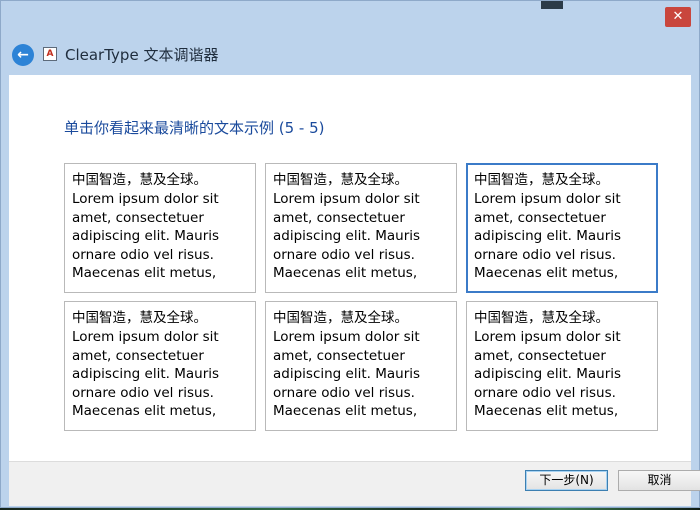  I want to click on close-button: ✕, so click(678, 17).